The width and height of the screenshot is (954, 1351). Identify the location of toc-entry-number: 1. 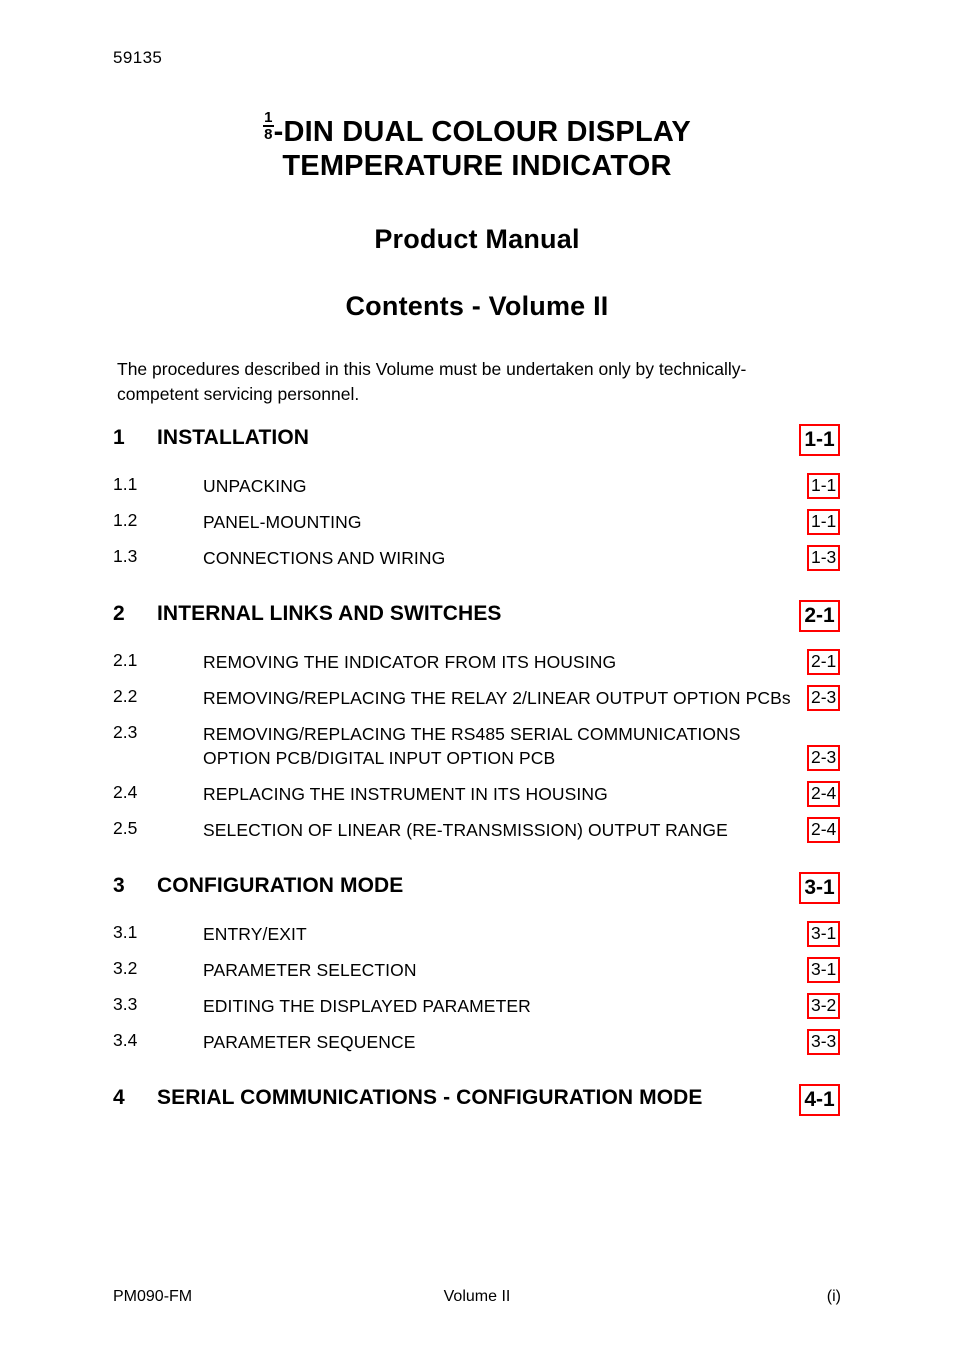
(119, 437).